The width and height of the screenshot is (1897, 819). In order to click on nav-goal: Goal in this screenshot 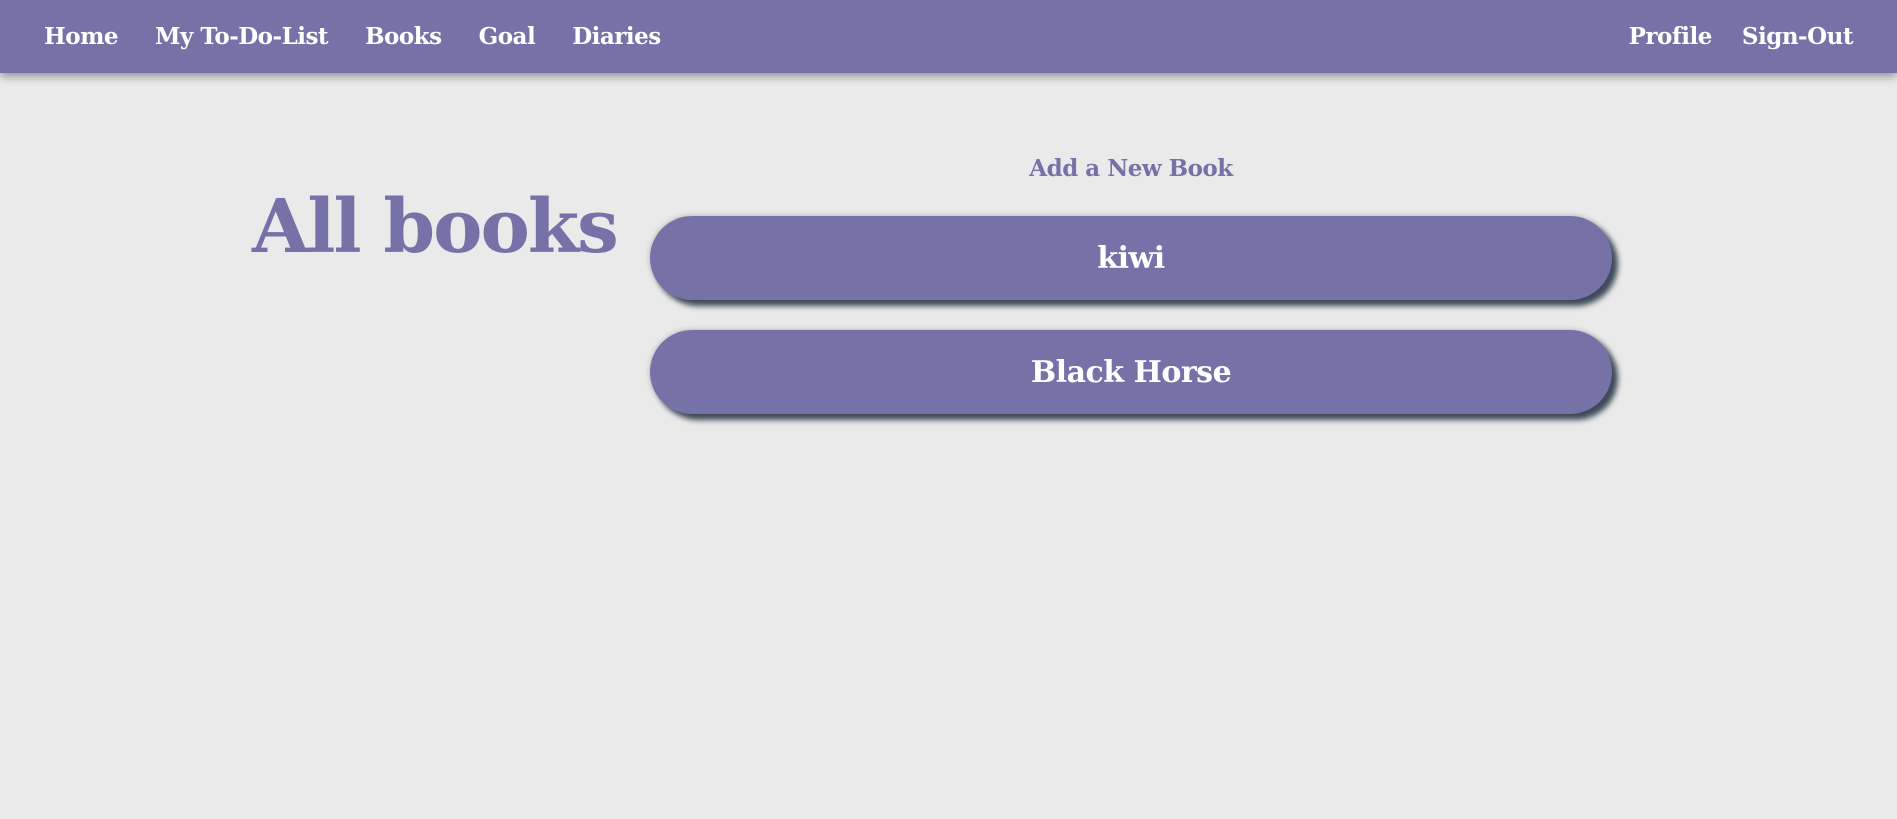, I will do `click(507, 36)`.